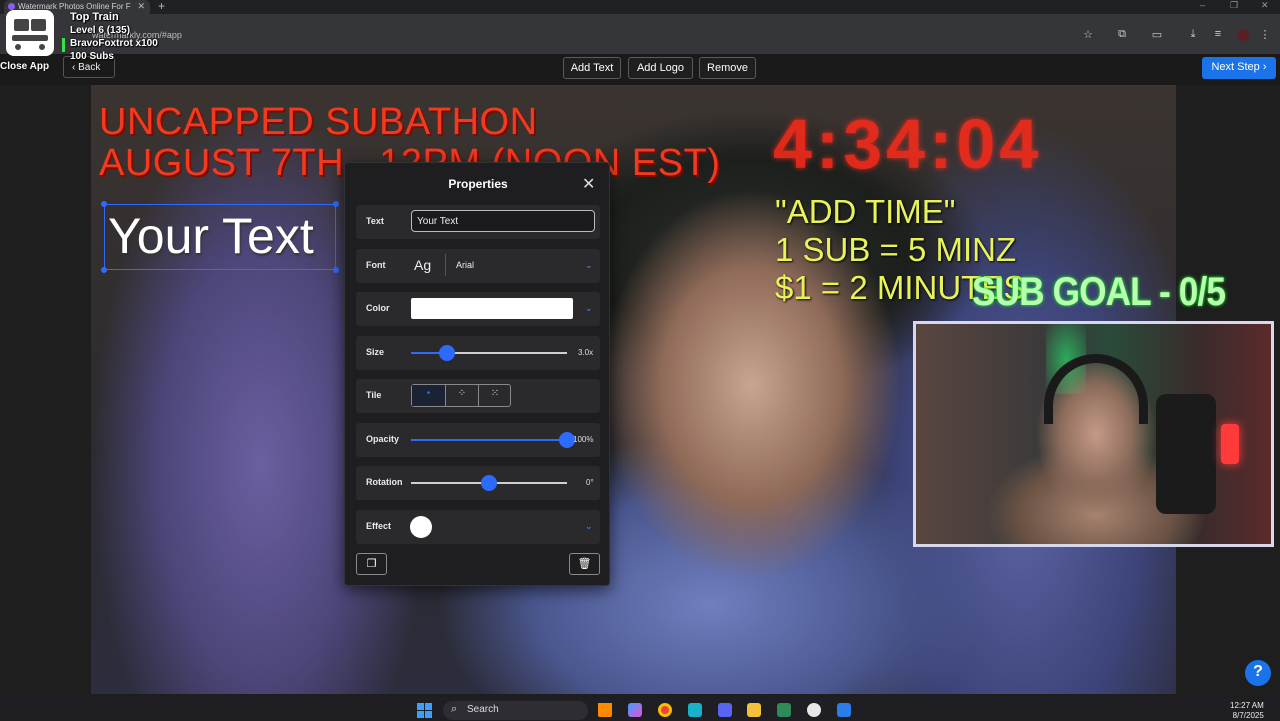 This screenshot has height=721, width=1280. I want to click on size-row: Size 3.0x, so click(478, 353).